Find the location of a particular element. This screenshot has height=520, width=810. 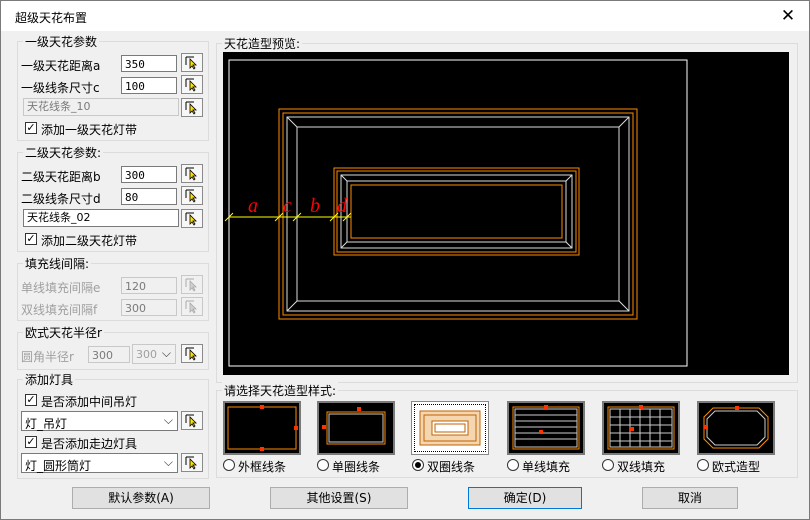

default-params-button: 默认参数(A) is located at coordinates (141, 498).